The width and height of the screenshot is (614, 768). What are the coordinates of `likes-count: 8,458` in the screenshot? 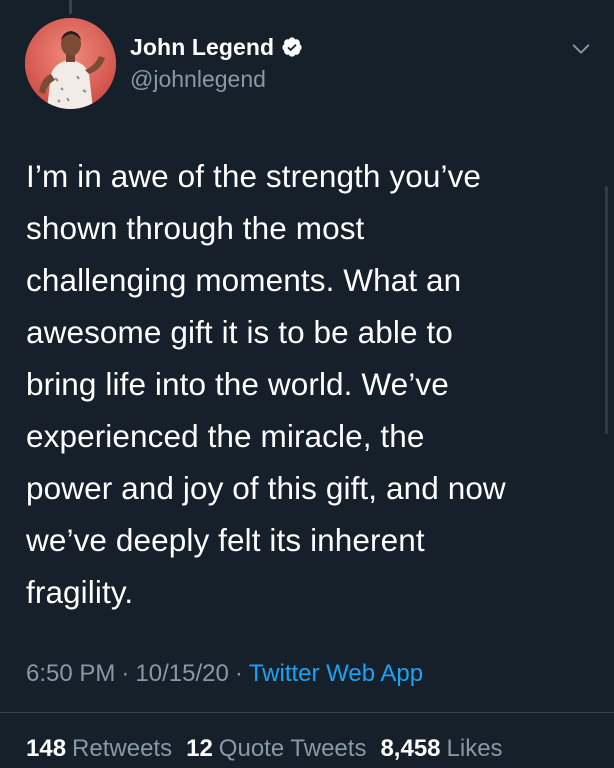 It's located at (410, 748).